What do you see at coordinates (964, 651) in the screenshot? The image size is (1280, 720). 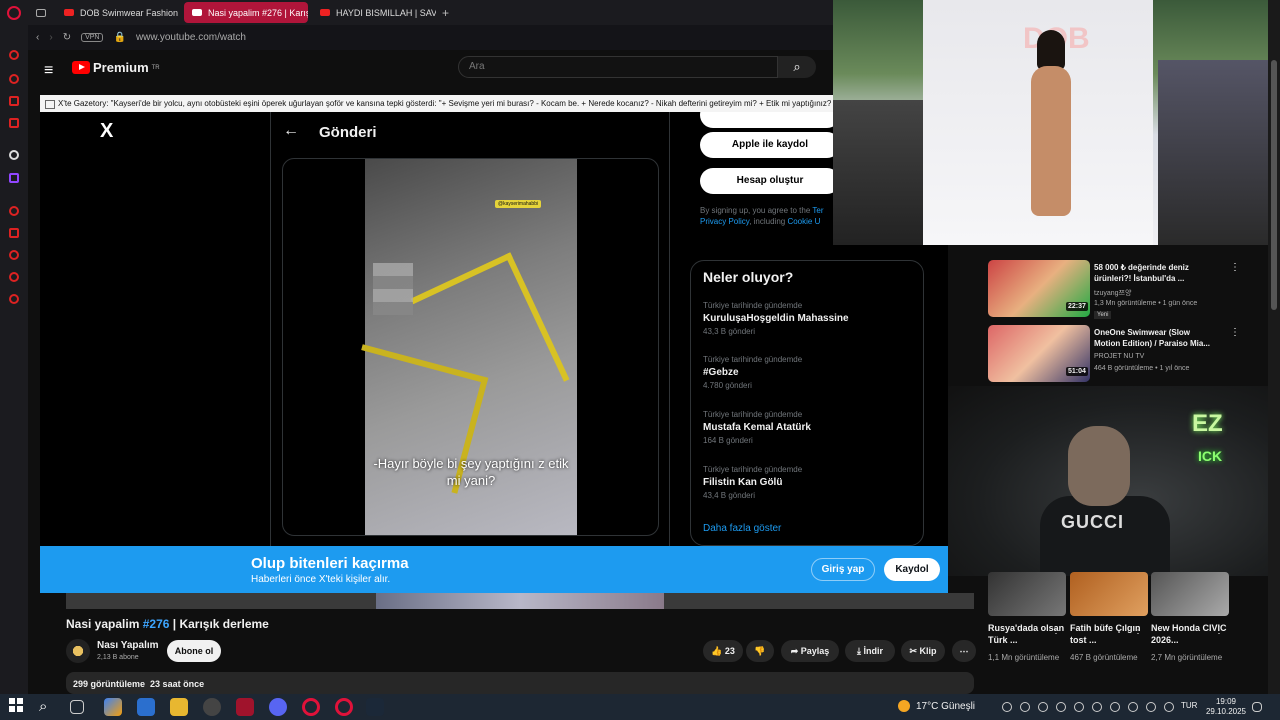 I see `more-actions-button: ⋯` at bounding box center [964, 651].